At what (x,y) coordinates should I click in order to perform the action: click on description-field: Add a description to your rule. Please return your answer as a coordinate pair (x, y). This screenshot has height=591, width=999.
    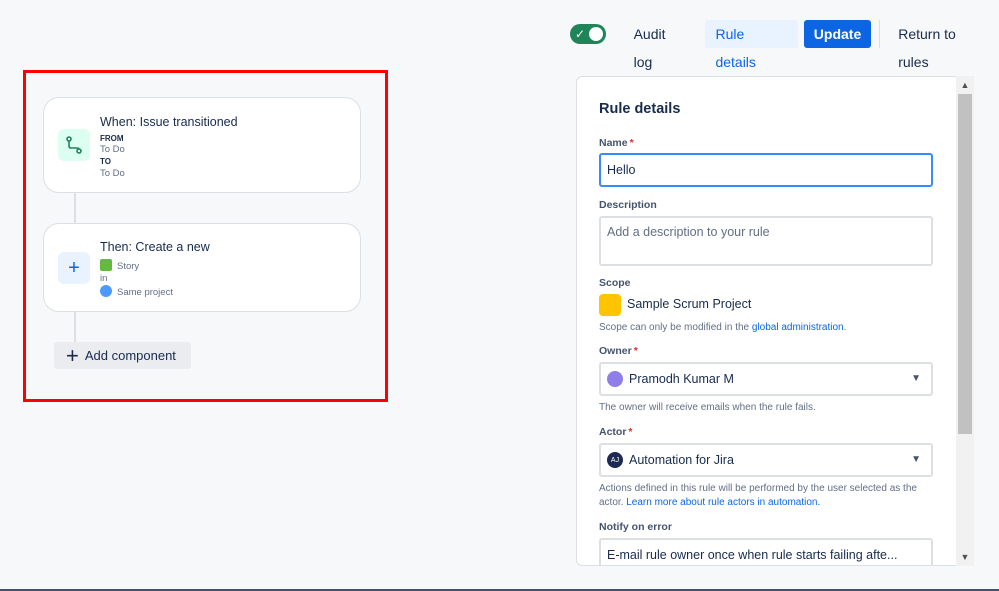
    Looking at the image, I should click on (766, 241).